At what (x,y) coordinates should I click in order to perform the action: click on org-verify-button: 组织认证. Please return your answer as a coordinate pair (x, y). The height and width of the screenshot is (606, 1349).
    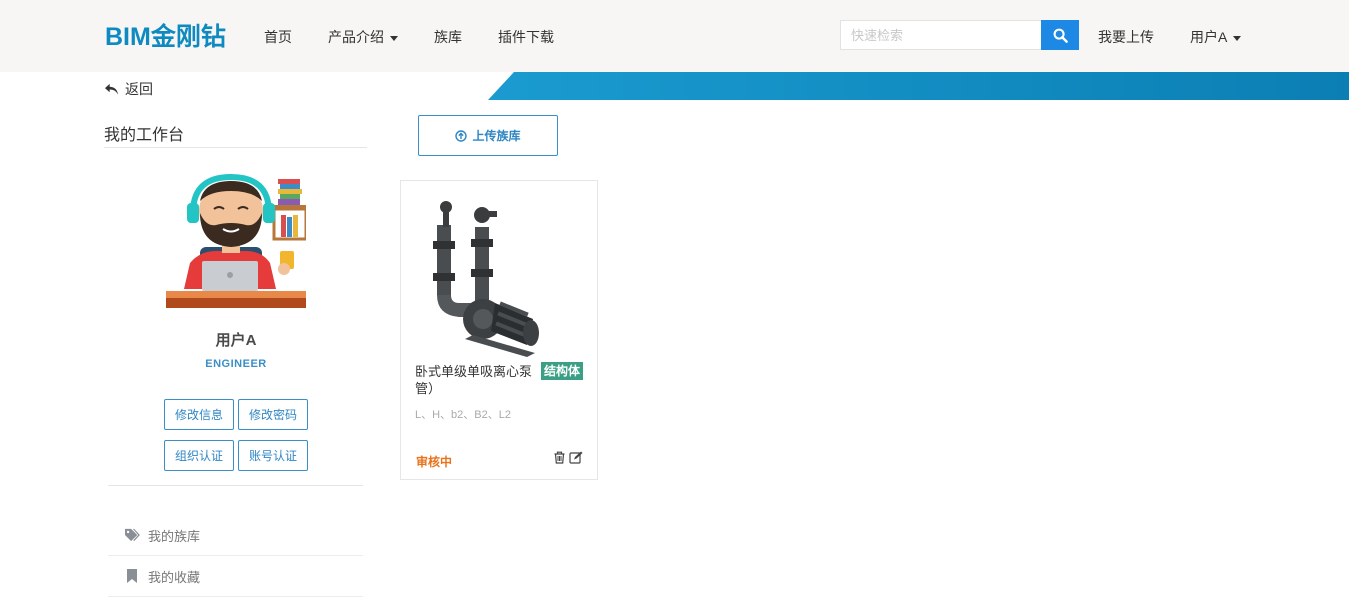
    Looking at the image, I should click on (199, 455).